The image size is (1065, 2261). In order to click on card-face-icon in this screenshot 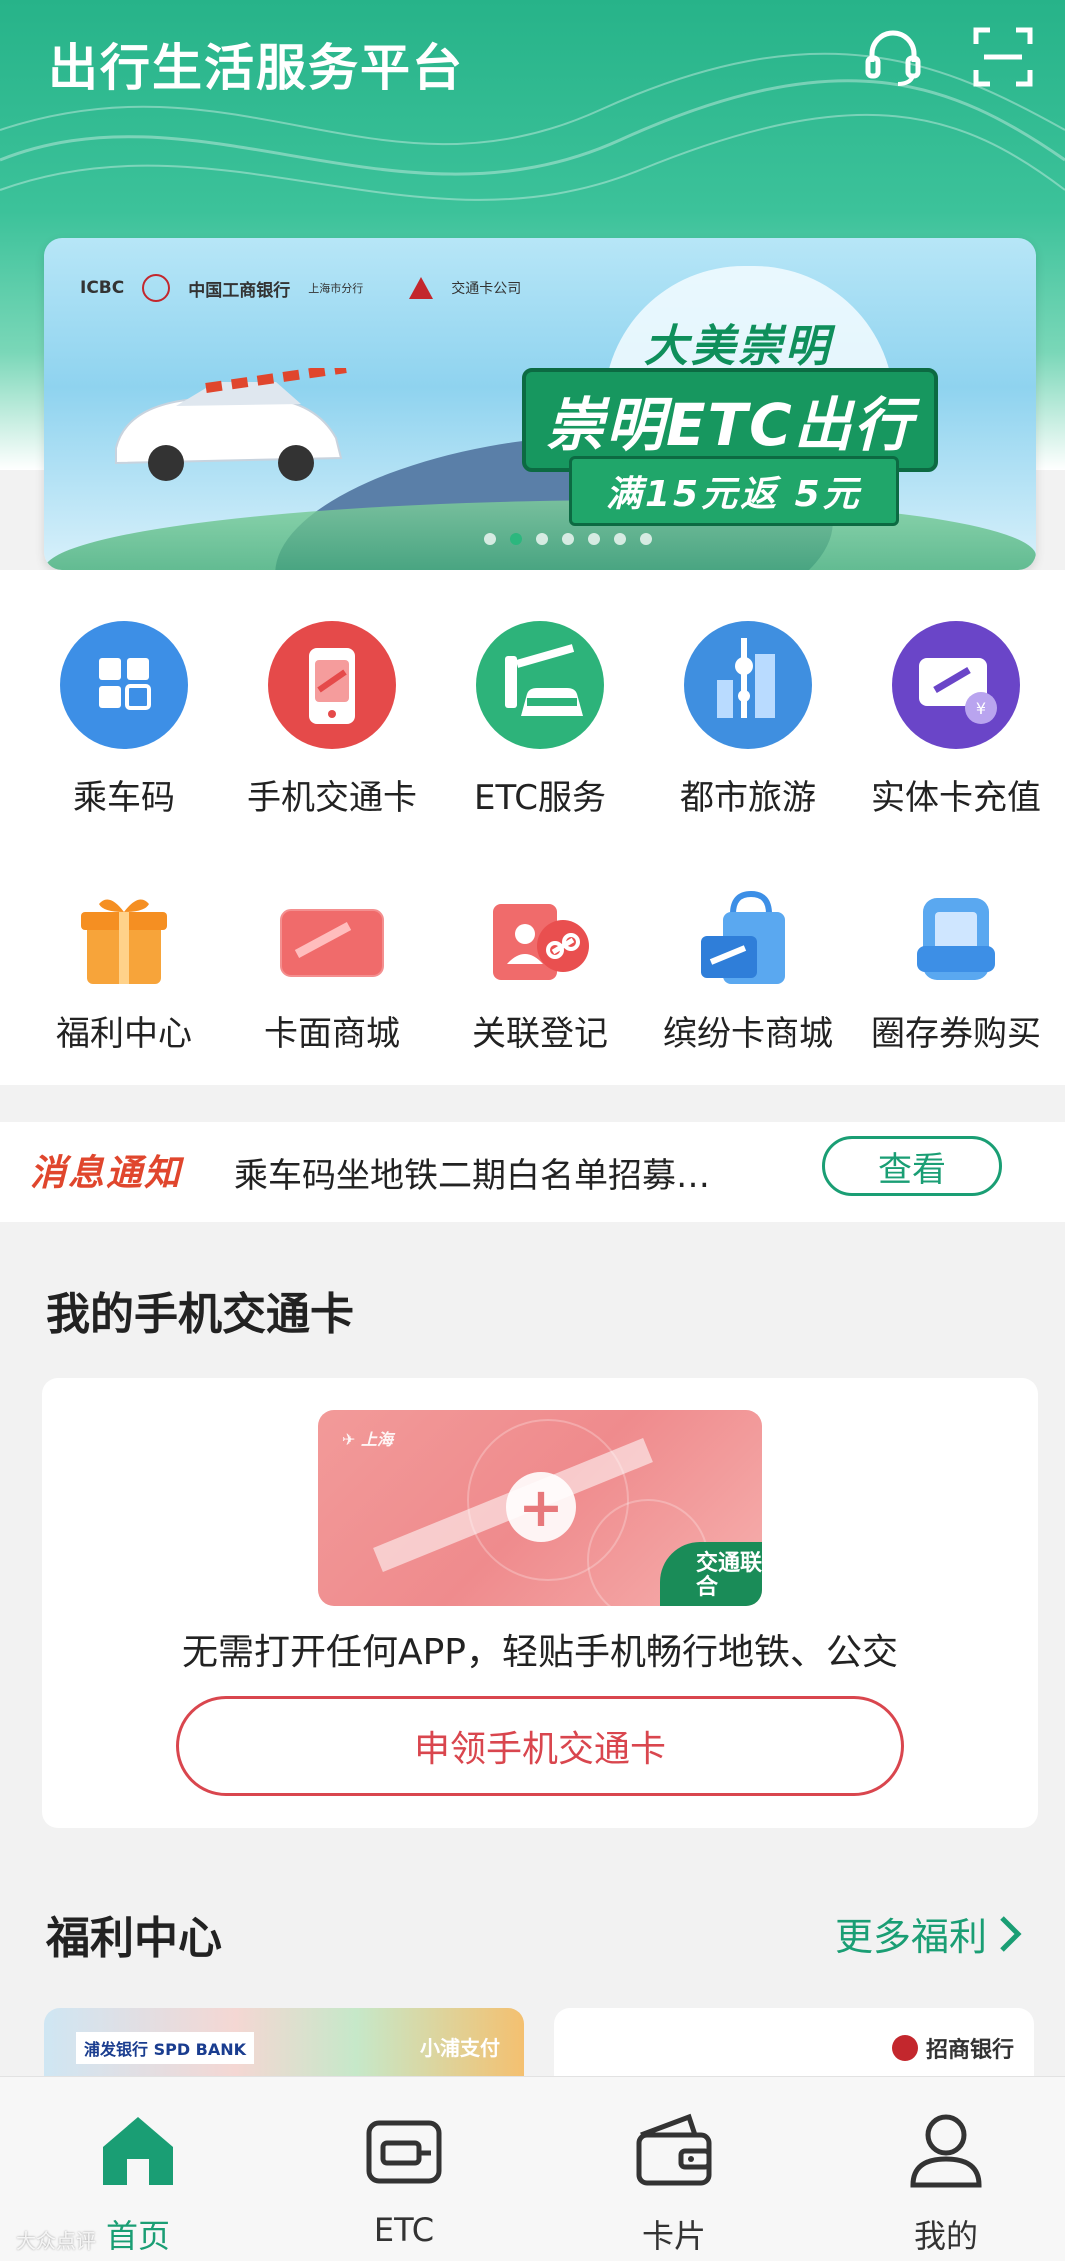, I will do `click(332, 938)`.